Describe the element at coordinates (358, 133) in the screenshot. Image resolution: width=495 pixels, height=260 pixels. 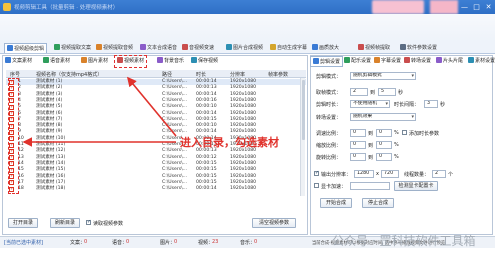
I see `speed-from-input: 0` at that location.